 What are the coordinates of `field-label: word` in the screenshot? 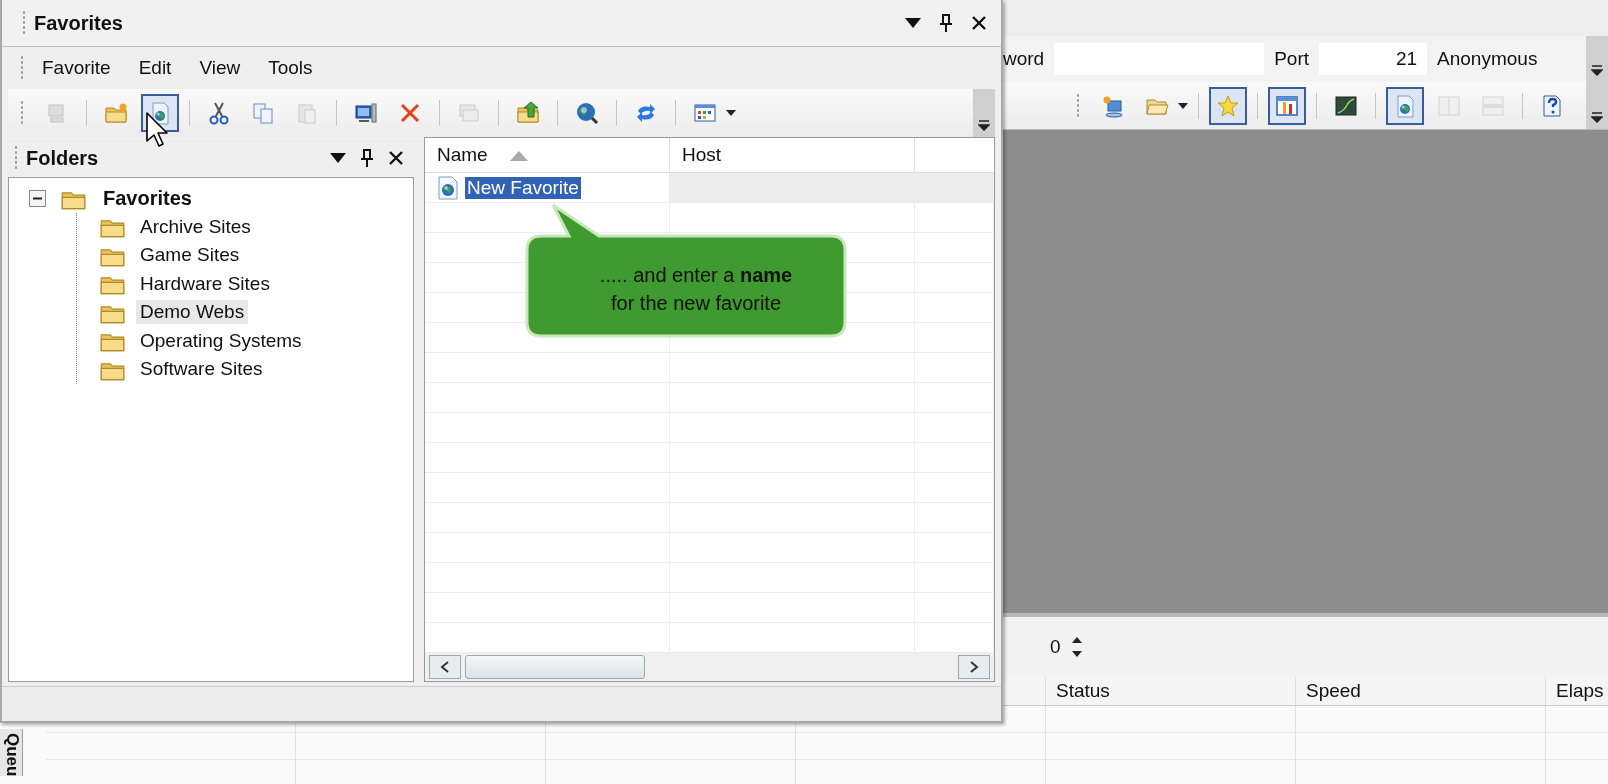 It's located at (1024, 59).